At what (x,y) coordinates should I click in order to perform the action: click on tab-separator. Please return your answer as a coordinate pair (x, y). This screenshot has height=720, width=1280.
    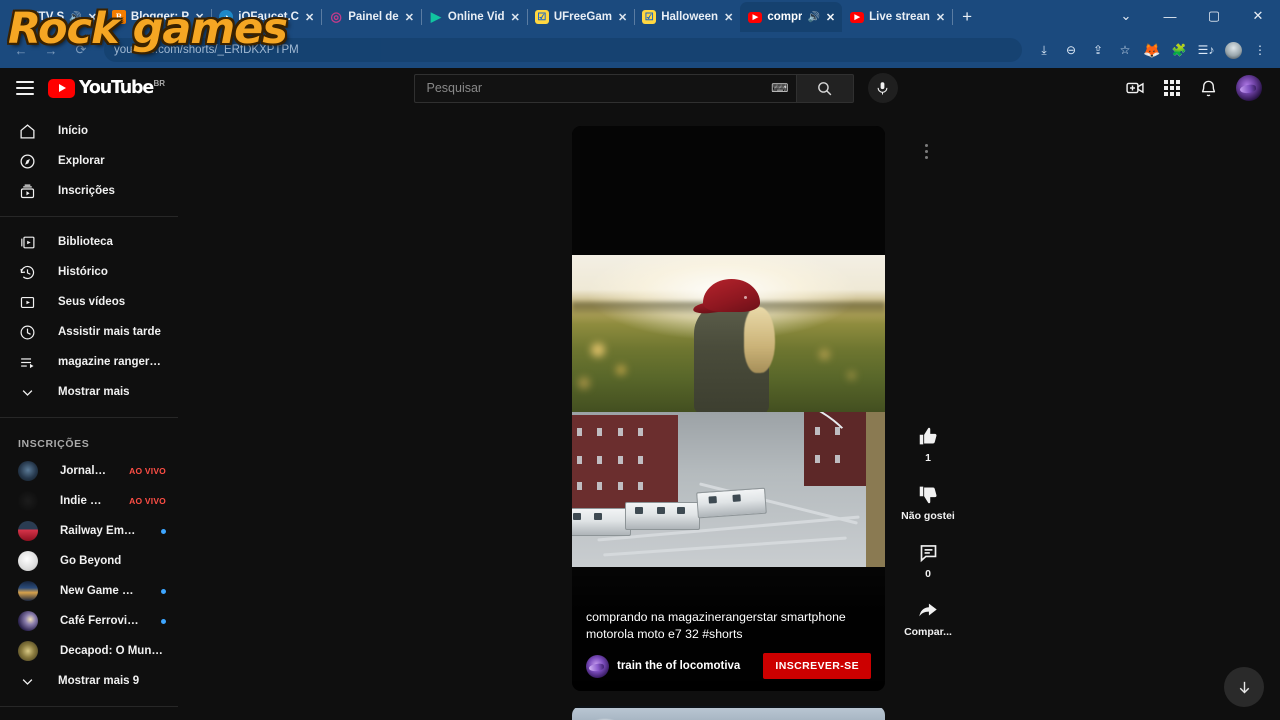
    Looking at the image, I should click on (953, 17).